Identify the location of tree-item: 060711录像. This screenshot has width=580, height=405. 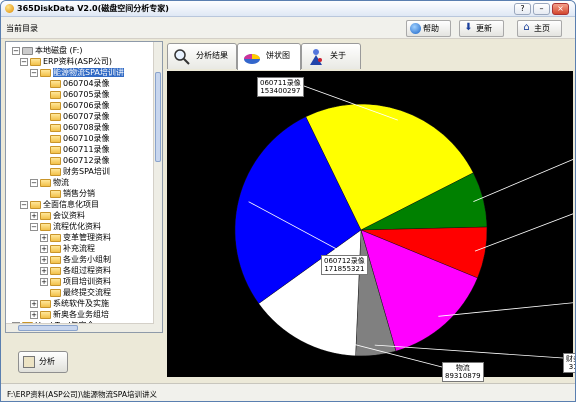
(75, 149).